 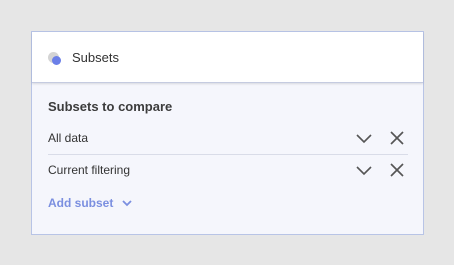 I want to click on add-subset-label: Add subset, so click(x=81, y=203).